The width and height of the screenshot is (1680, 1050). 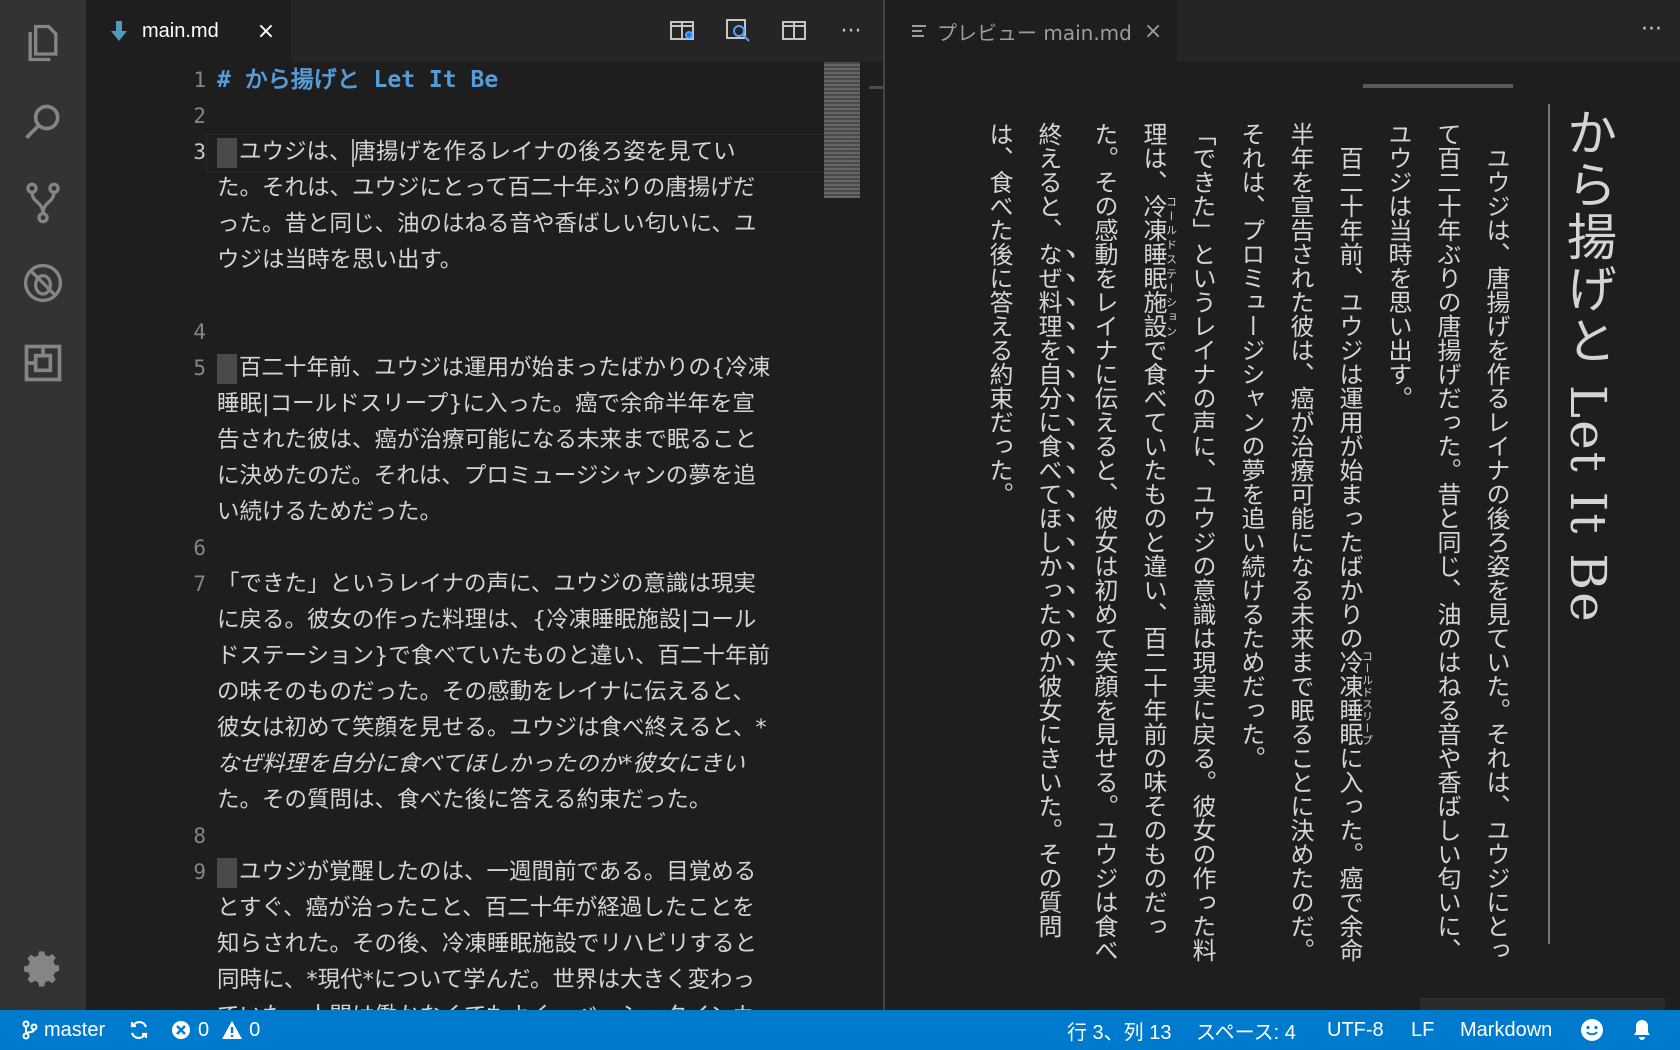 What do you see at coordinates (330, 512) in the screenshot?
I see `code-line: い続けるためだった。` at bounding box center [330, 512].